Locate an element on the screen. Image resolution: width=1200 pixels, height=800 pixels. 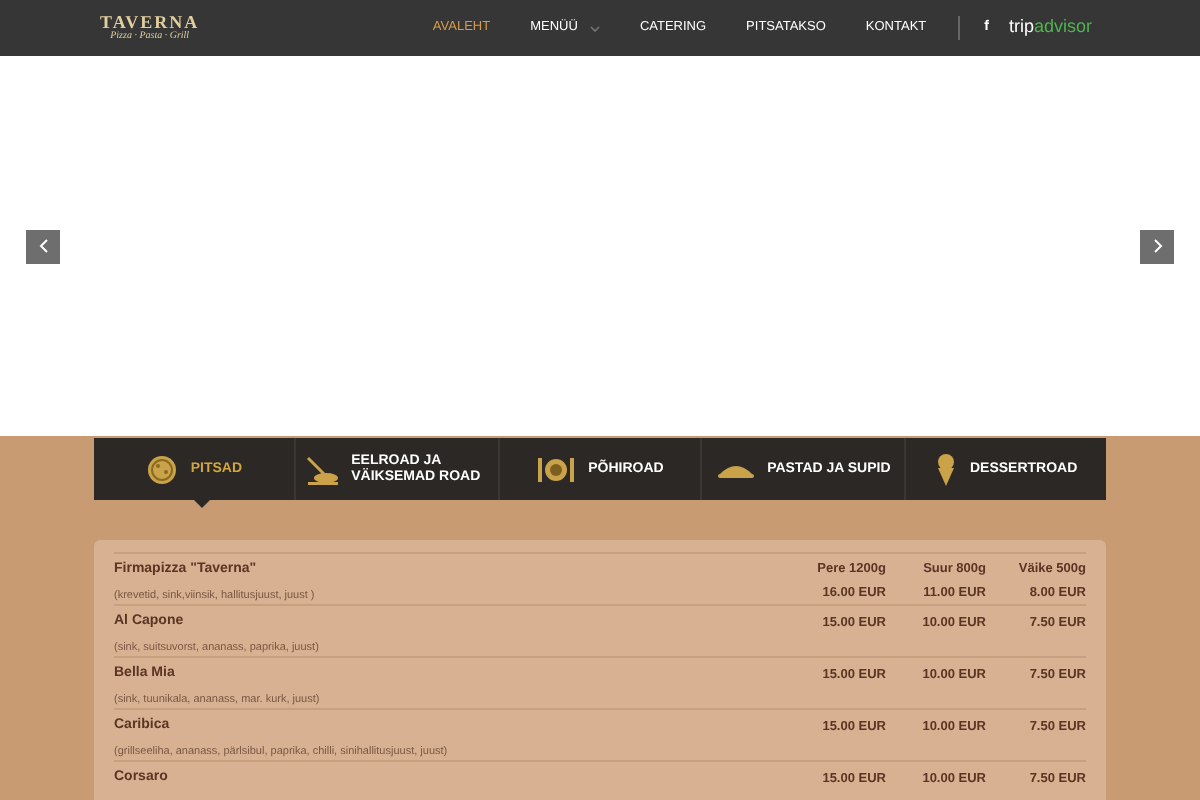
previous-slide-button is located at coordinates (43, 246).